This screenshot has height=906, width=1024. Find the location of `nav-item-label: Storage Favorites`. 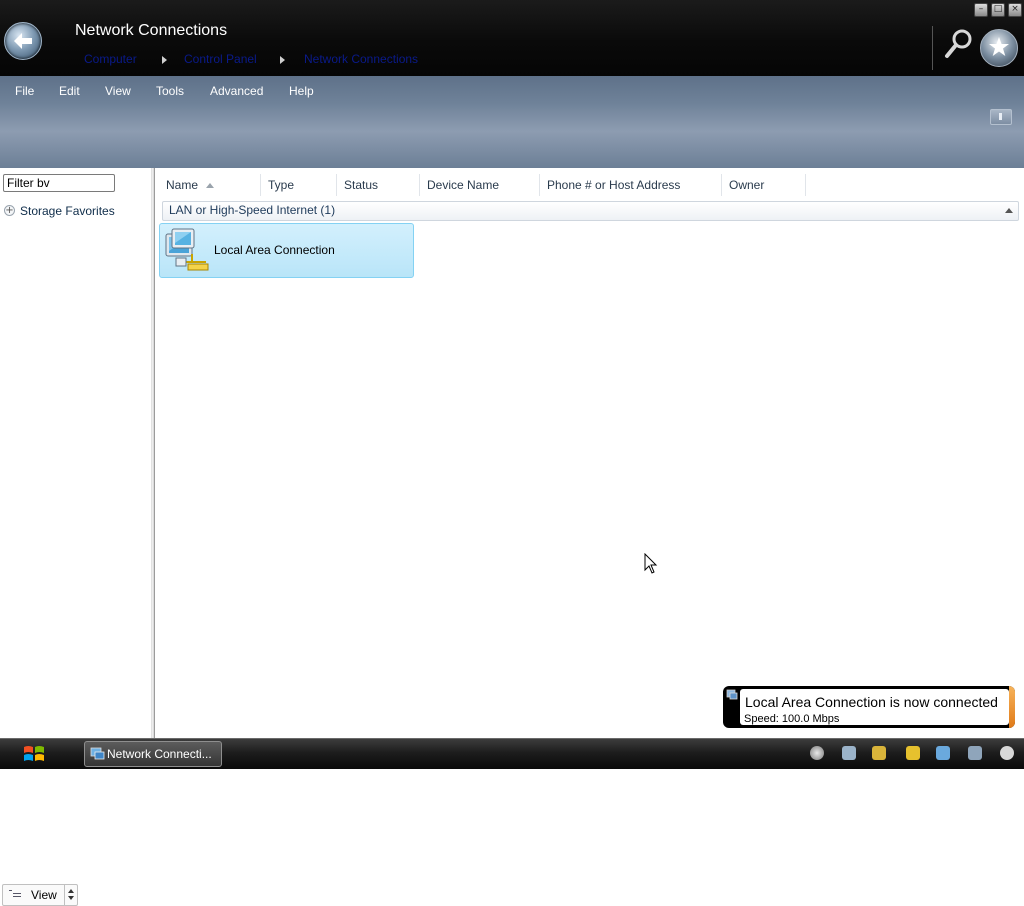

nav-item-label: Storage Favorites is located at coordinates (67, 211).